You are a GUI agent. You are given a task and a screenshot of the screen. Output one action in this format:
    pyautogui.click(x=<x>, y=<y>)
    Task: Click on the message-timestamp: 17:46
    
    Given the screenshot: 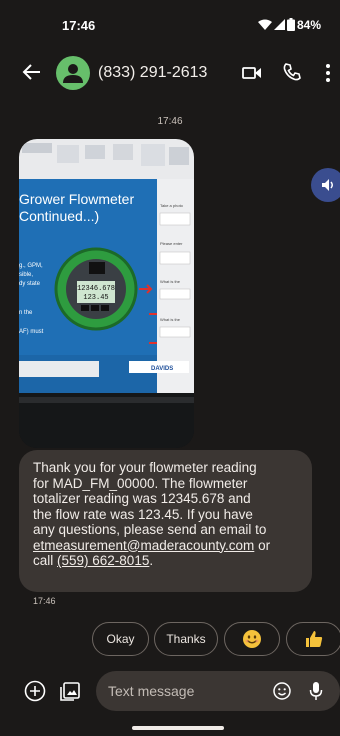 What is the action you would take?
    pyautogui.click(x=44, y=601)
    